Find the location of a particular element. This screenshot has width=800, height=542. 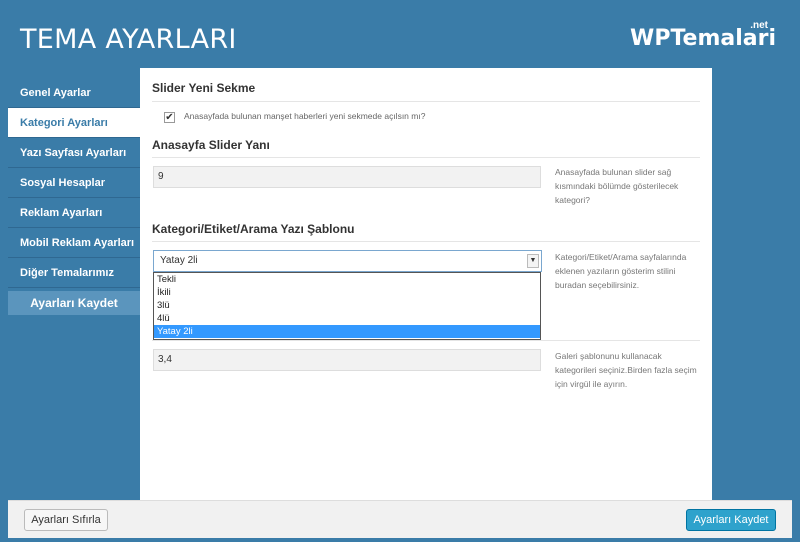

page-title: TEMA AYARLARI is located at coordinates (128, 39).